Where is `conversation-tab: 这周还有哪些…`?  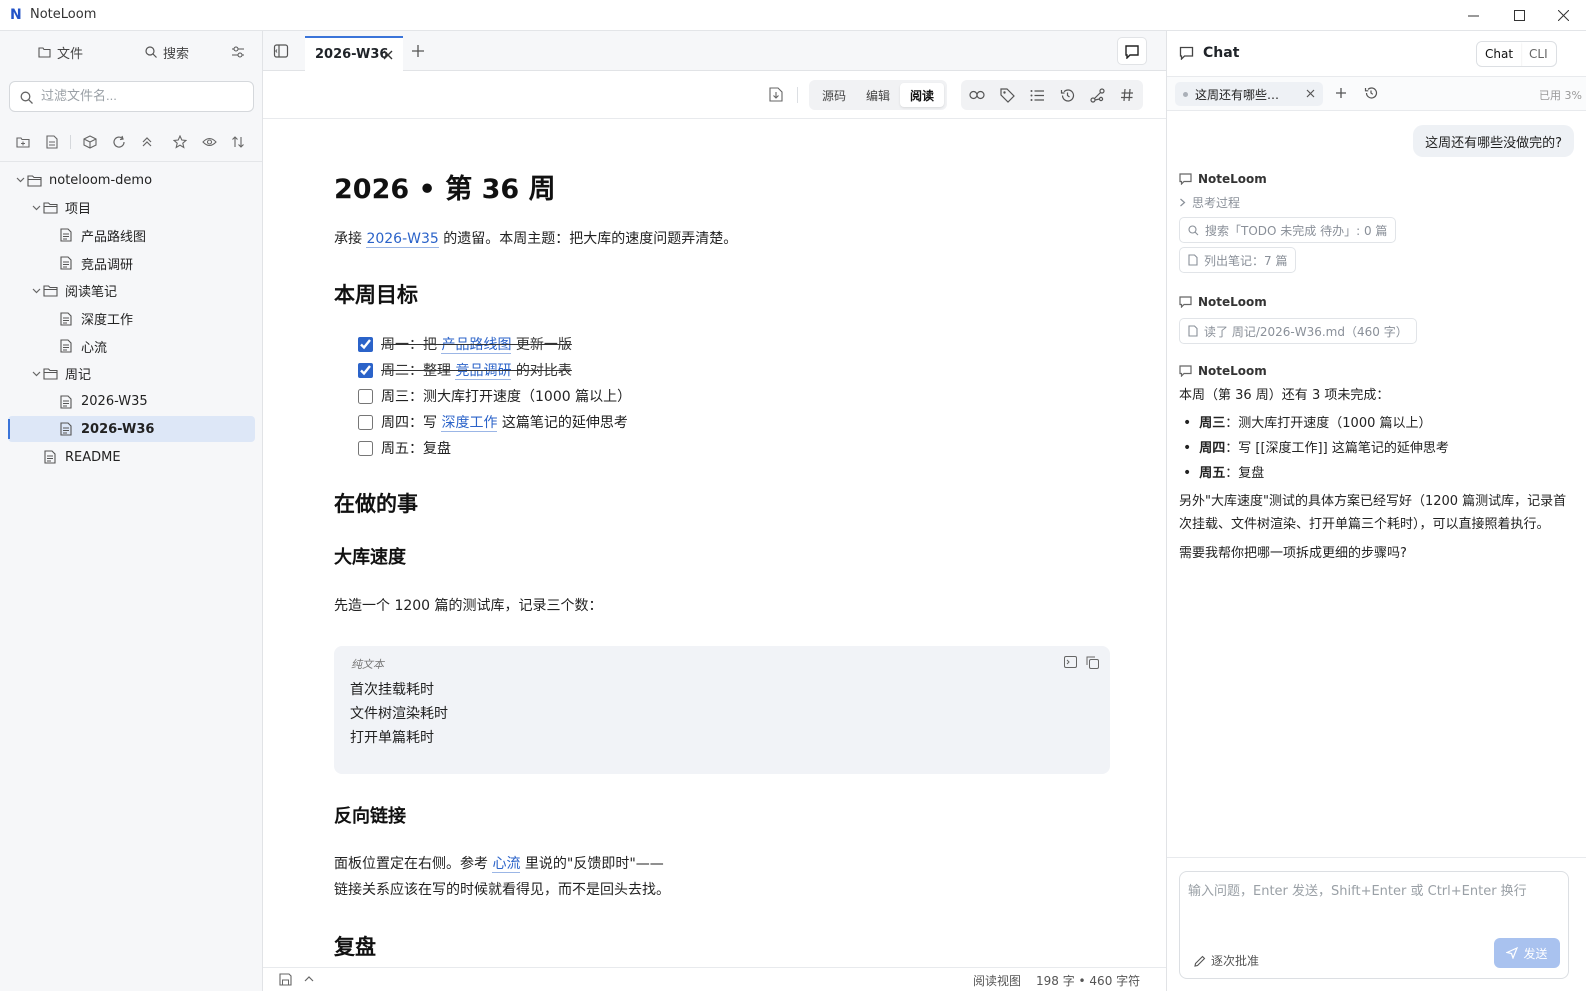
conversation-tab: 这周还有哪些… is located at coordinates (1249, 94).